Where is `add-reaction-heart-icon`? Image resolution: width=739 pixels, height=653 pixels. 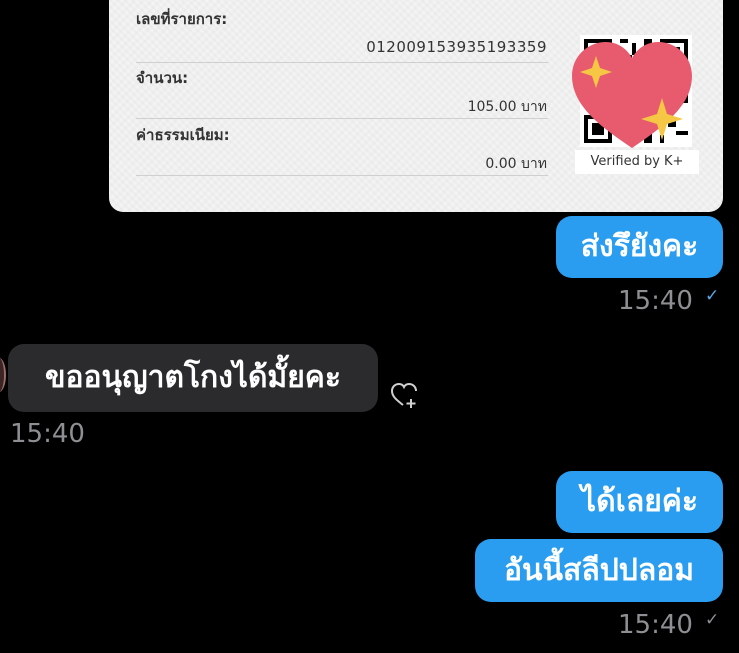
add-reaction-heart-icon is located at coordinates (405, 395).